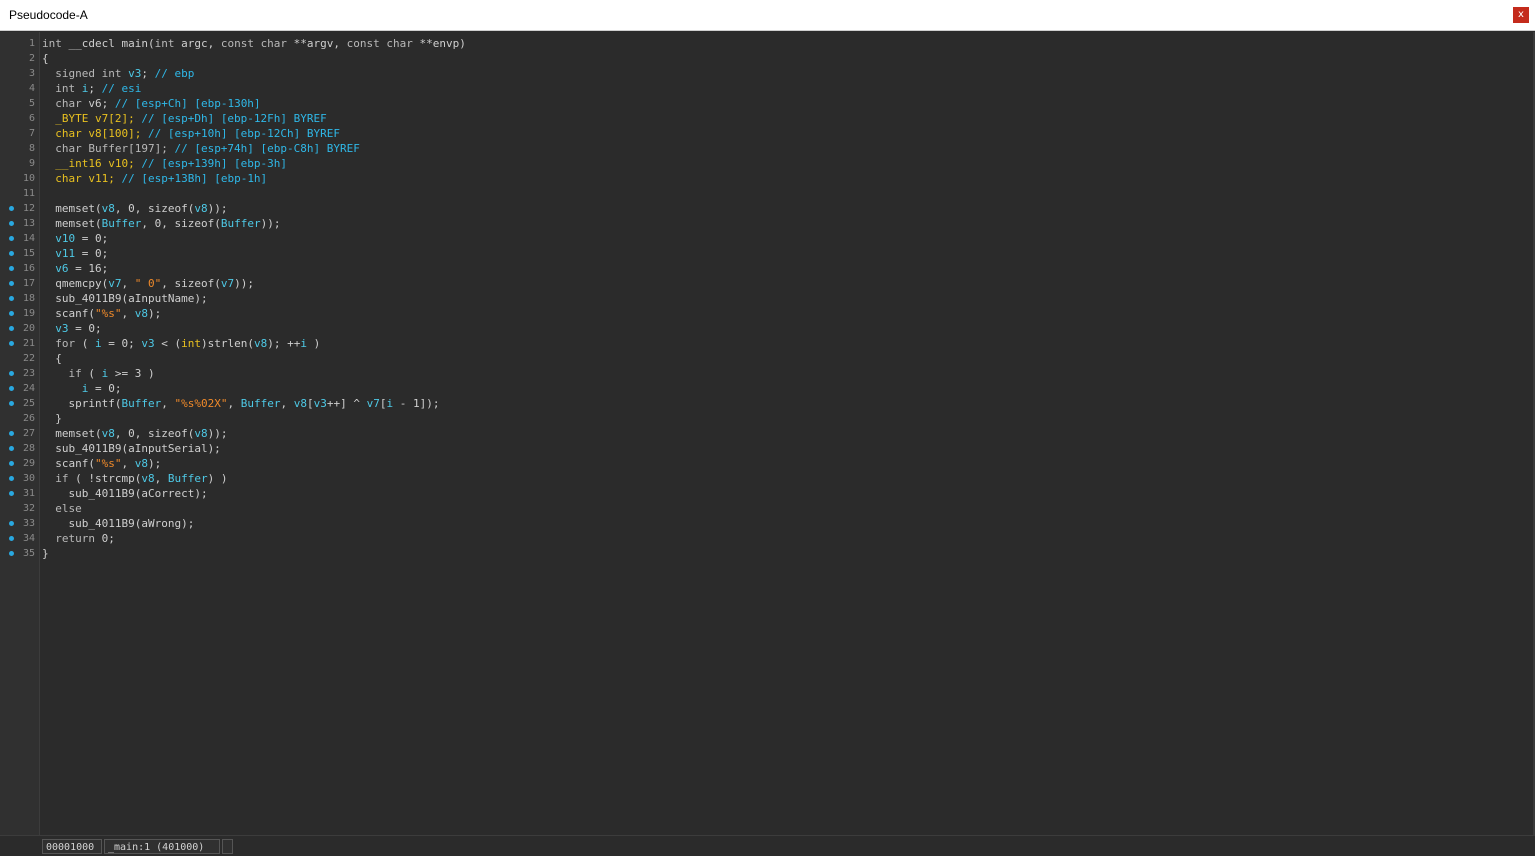 Image resolution: width=1535 pixels, height=856 pixels. I want to click on code-line: 13 memset(Buffer, 0, sizeof(Buffer));, so click(772, 223).